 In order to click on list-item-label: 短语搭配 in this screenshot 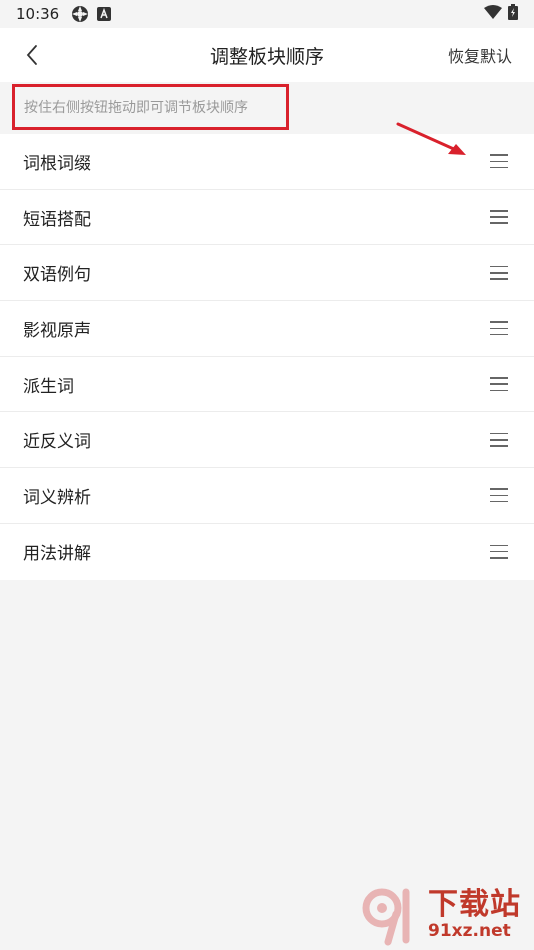, I will do `click(57, 219)`.